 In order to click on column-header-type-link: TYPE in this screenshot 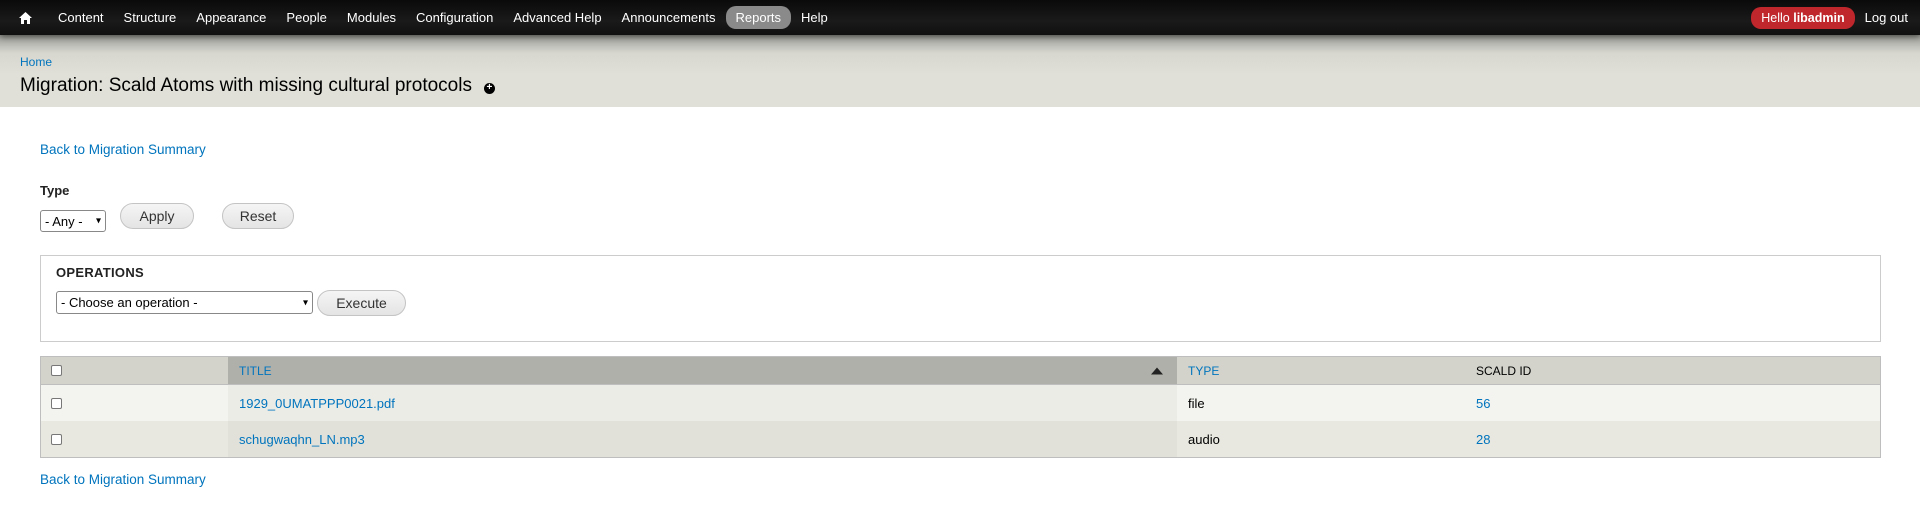, I will do `click(1203, 371)`.